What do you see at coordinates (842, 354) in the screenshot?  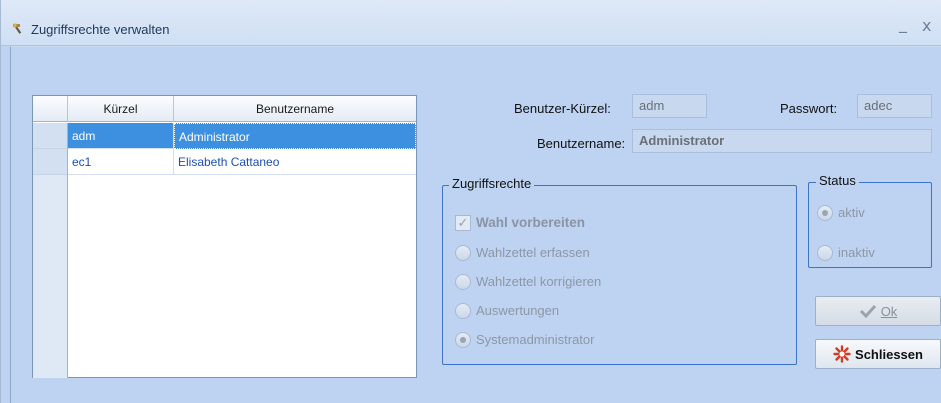 I see `sparkle-icon` at bounding box center [842, 354].